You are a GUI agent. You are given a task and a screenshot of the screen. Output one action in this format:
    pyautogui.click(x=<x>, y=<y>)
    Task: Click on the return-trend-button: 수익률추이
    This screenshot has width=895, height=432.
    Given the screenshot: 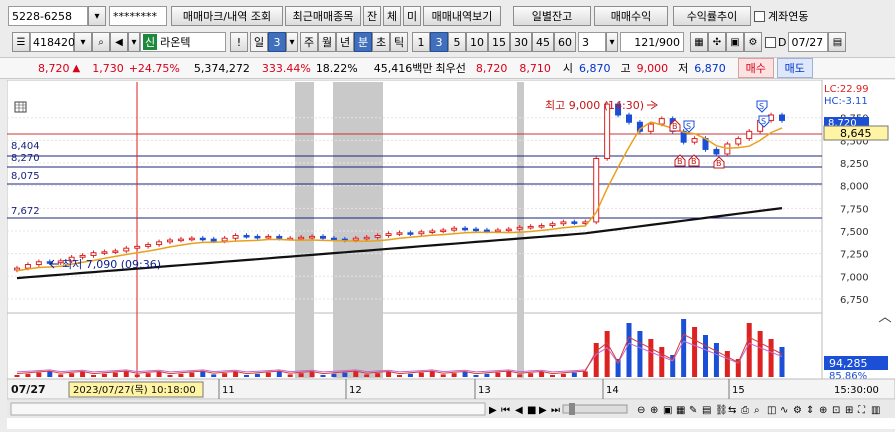 What is the action you would take?
    pyautogui.click(x=712, y=16)
    